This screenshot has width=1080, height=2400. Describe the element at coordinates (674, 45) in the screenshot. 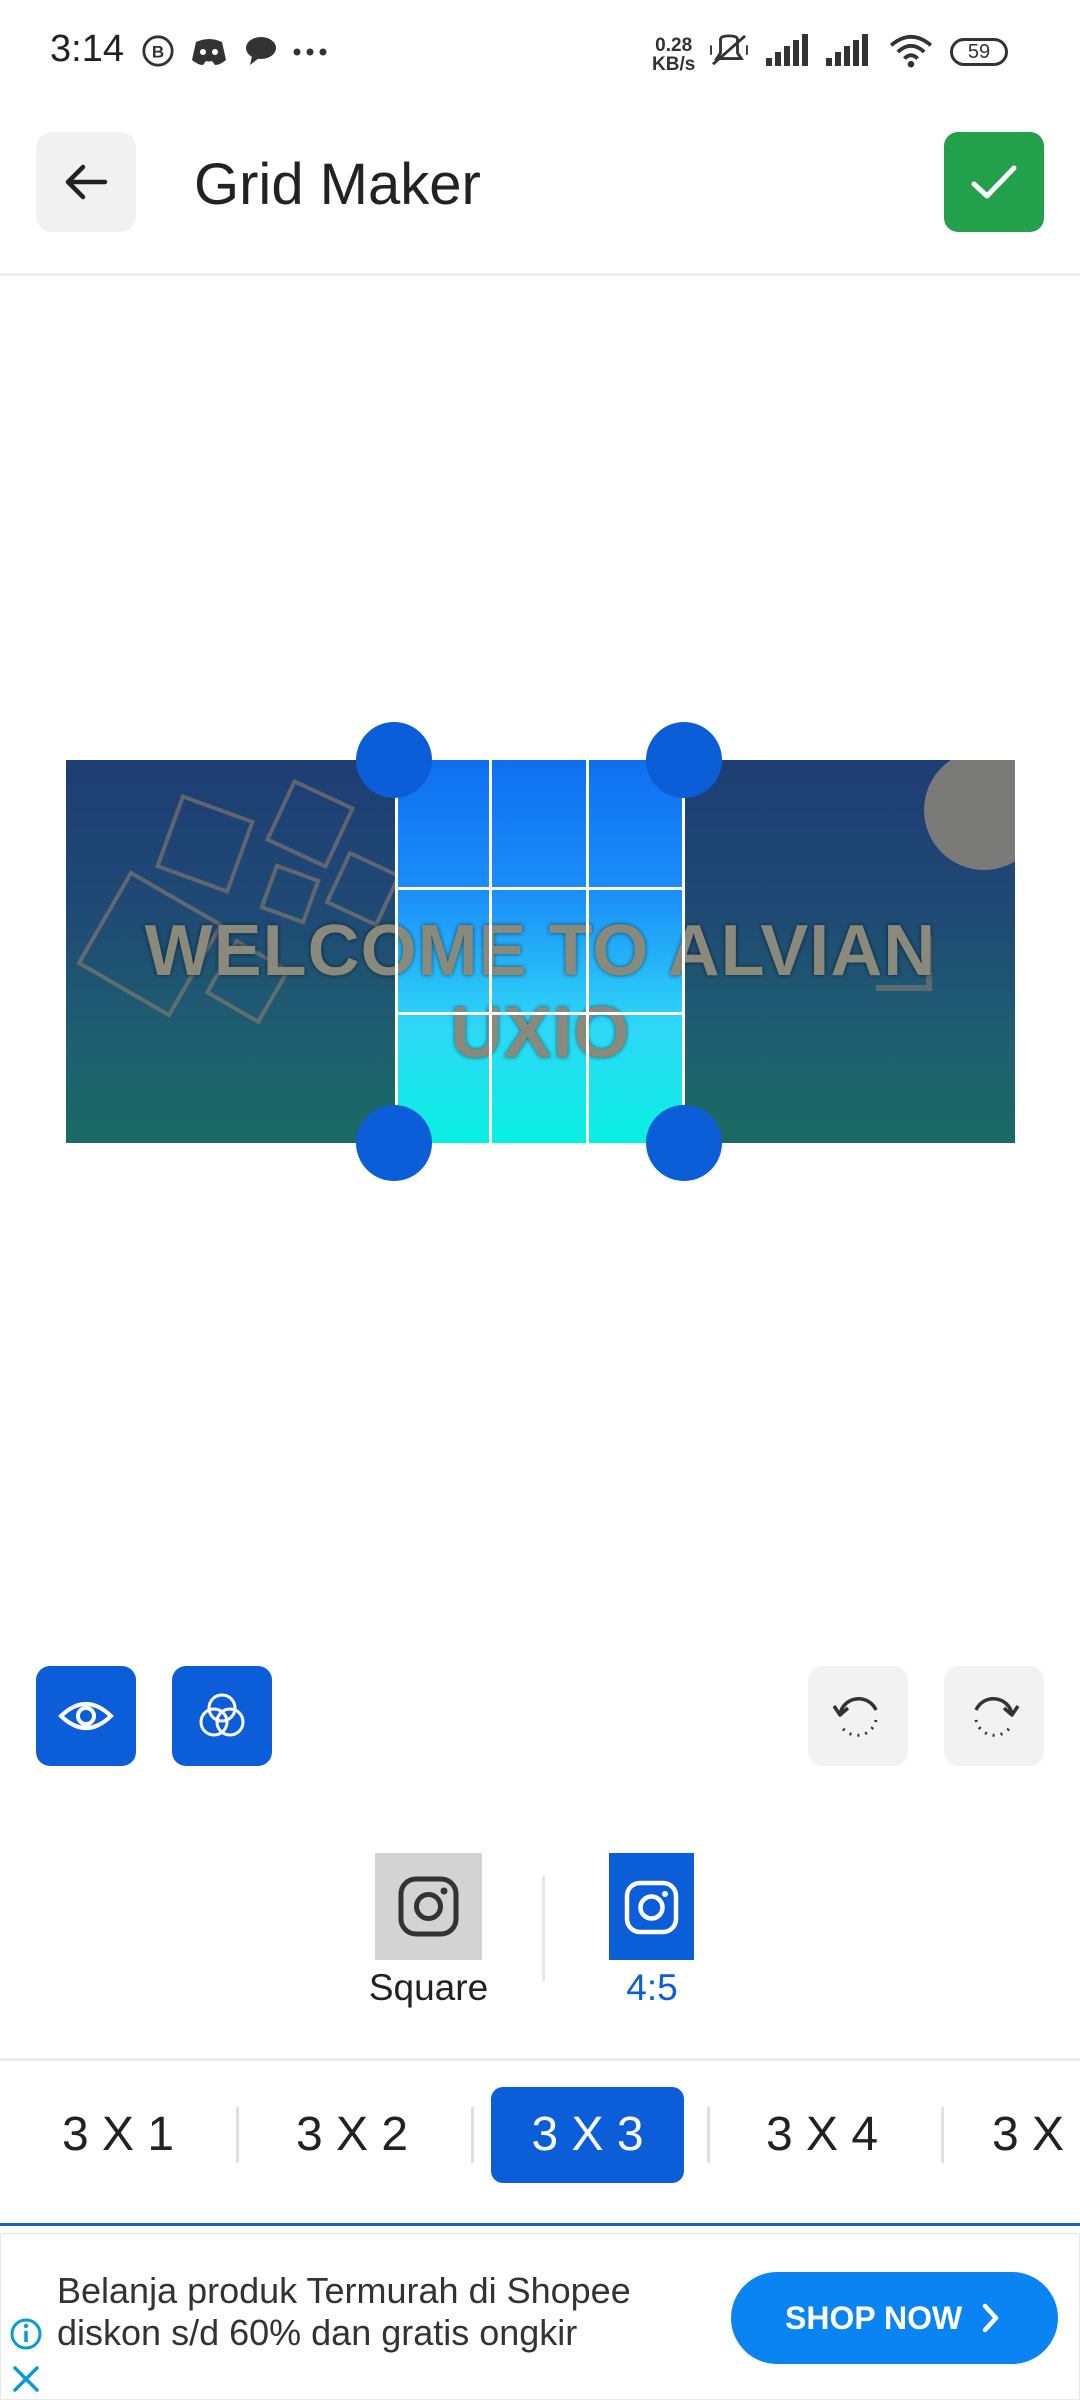

I see `net-speed-value: 0.28` at that location.